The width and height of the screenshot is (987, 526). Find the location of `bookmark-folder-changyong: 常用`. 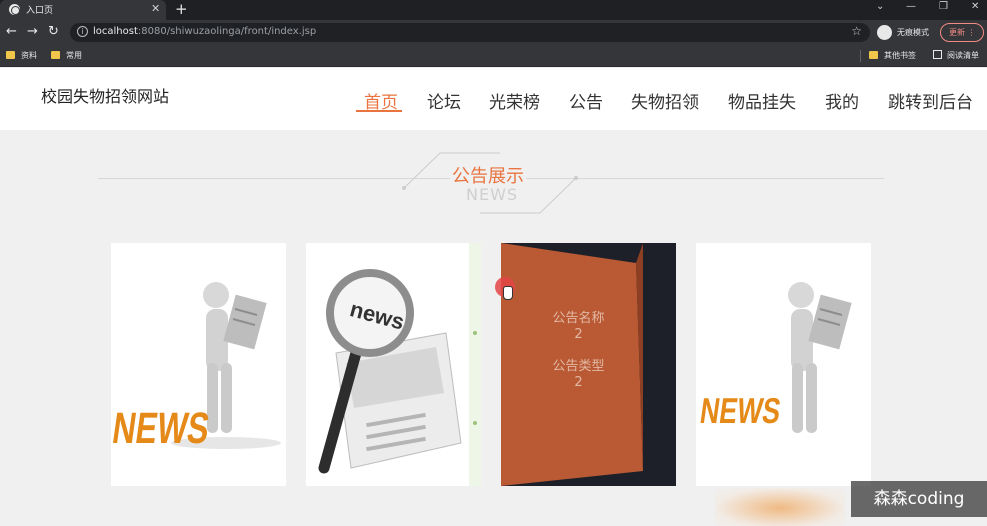

bookmark-folder-changyong: 常用 is located at coordinates (66, 56).